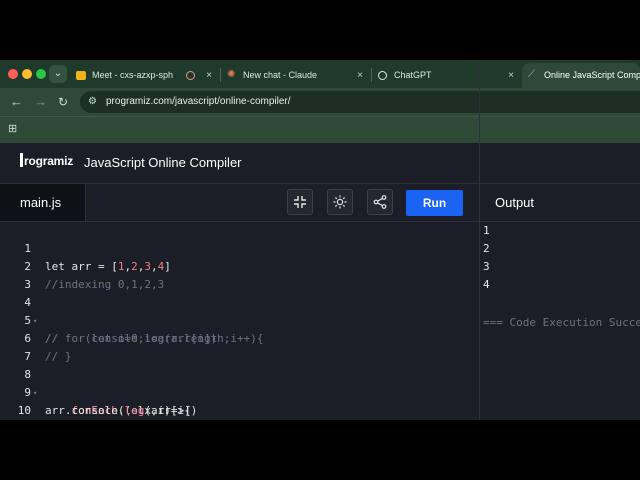 The image size is (640, 480). I want to click on compiler-toolbar: main.js Run Output, so click(320, 203).